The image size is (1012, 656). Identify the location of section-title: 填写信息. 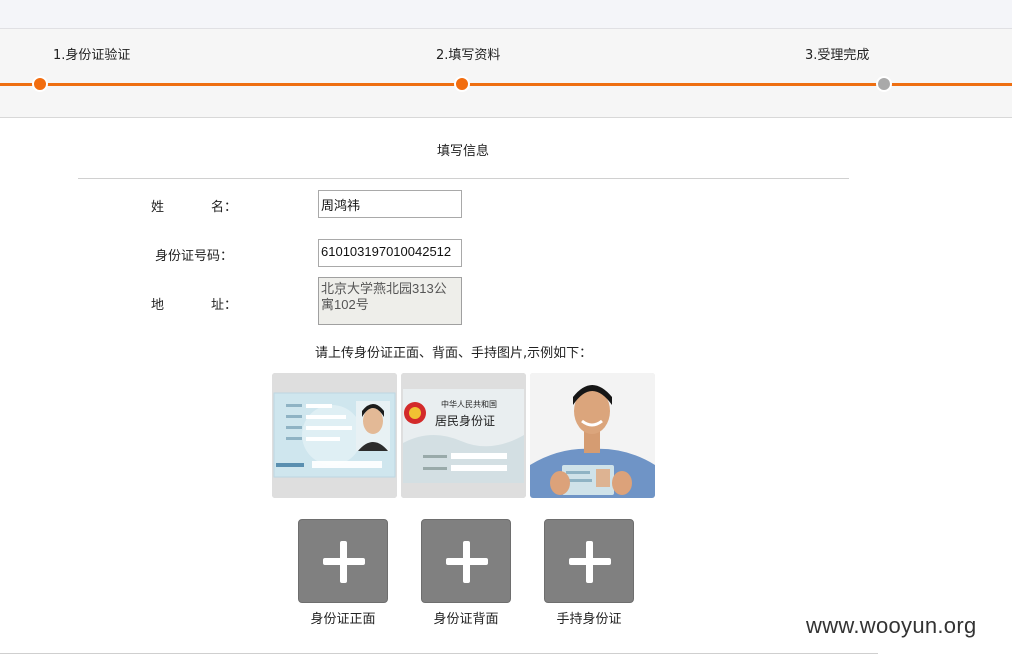
(462, 151).